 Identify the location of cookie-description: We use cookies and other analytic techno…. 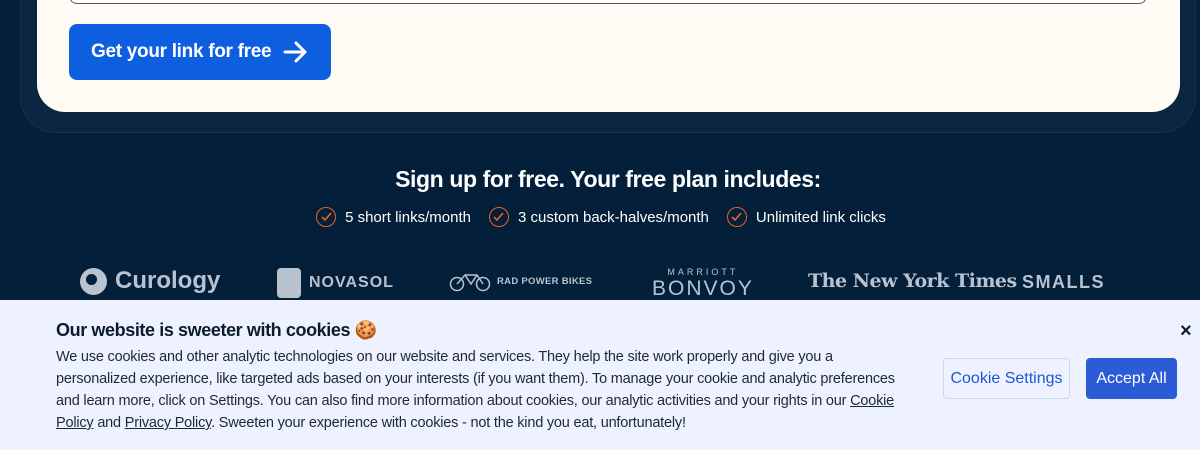
(475, 390).